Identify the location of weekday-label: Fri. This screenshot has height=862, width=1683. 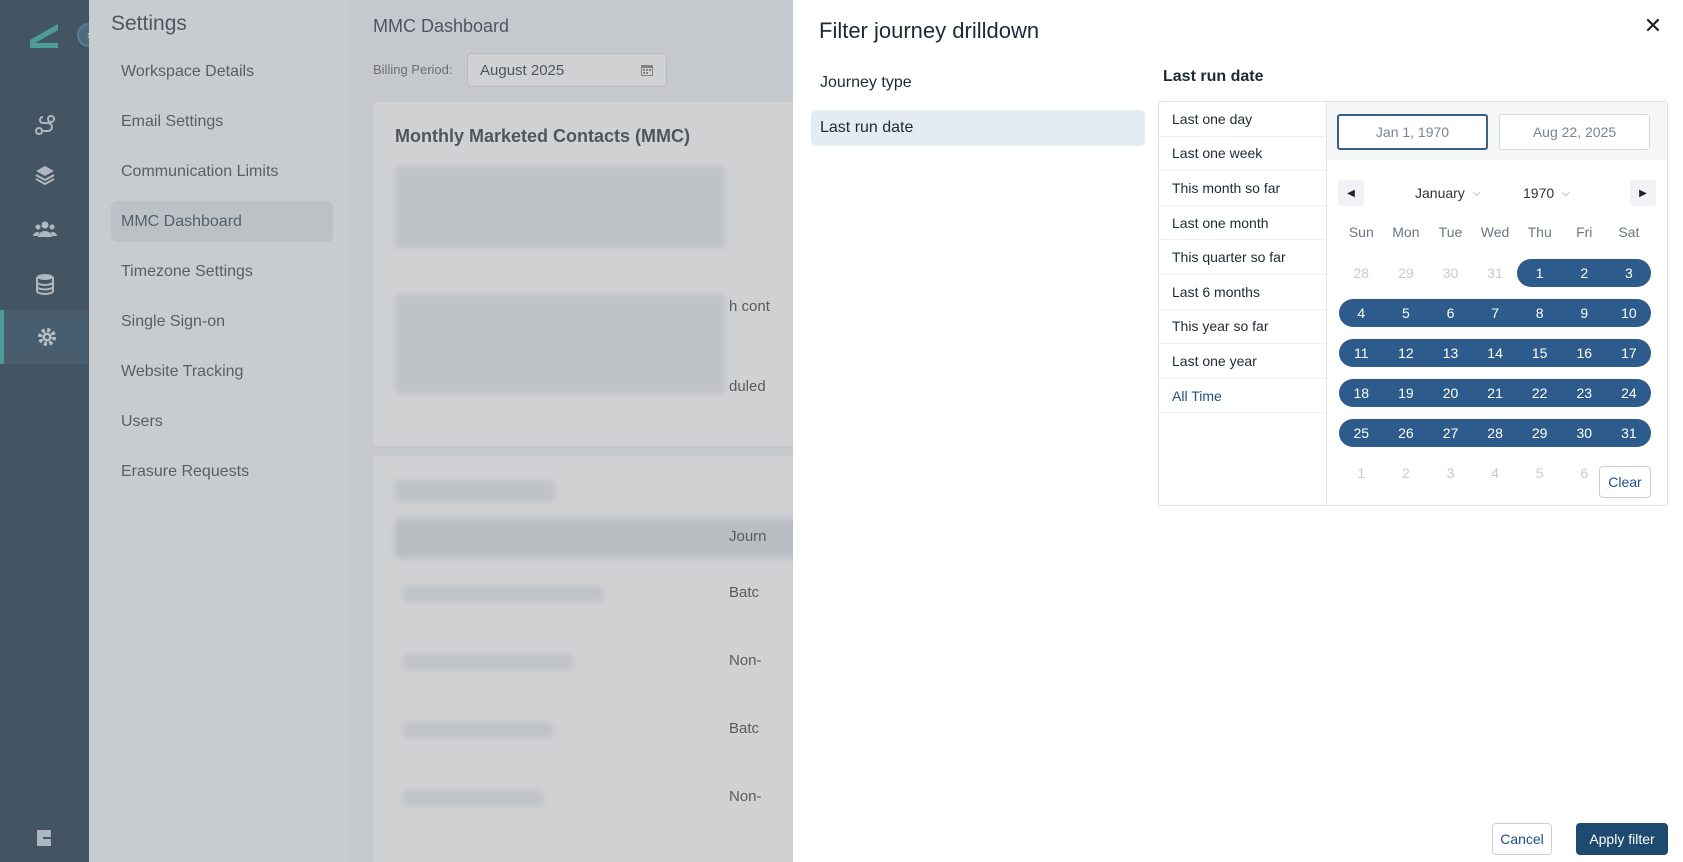
(1584, 232).